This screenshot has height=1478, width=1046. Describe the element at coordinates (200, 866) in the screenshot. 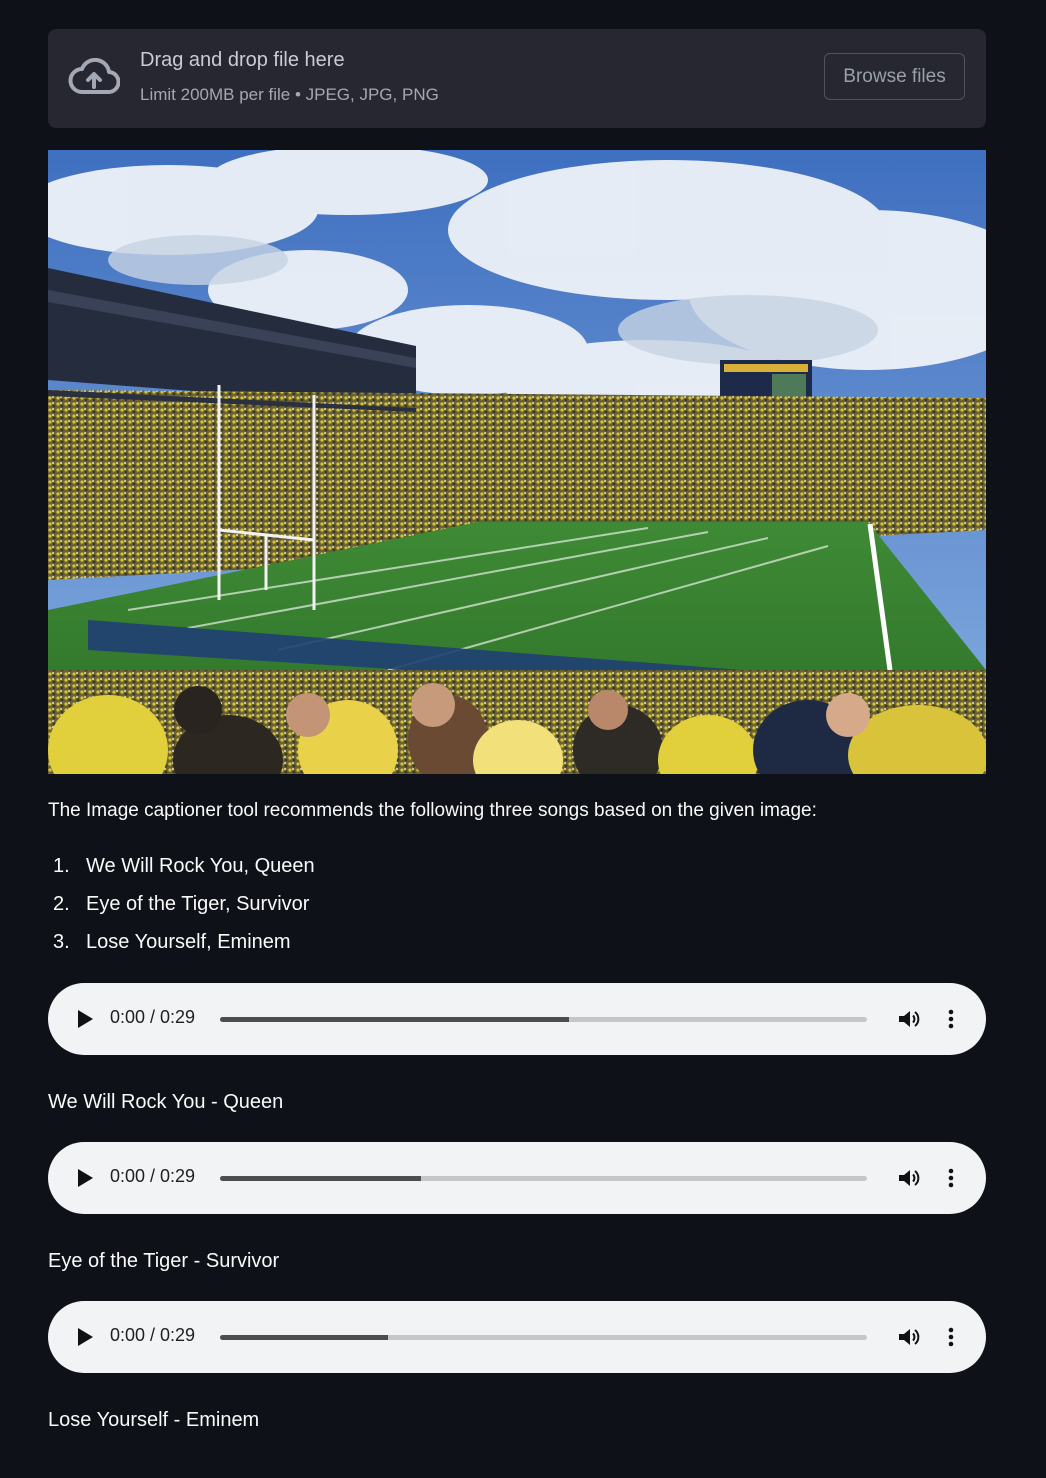

I see `song-label: We Will Rock You, Queen` at that location.